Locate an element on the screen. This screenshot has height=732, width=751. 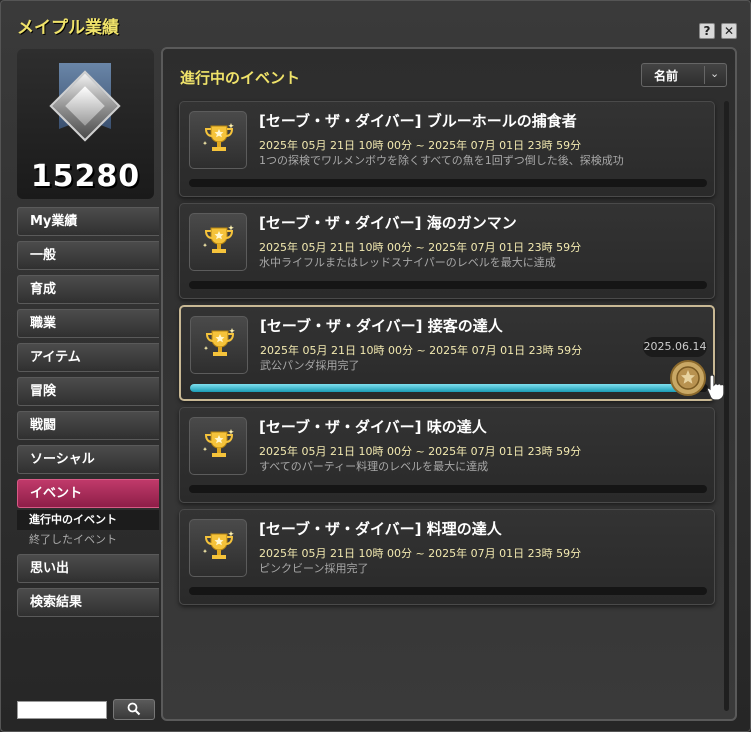
event-description: すべてのパーティー料理のレベルを最大に達成 is located at coordinates (374, 466).